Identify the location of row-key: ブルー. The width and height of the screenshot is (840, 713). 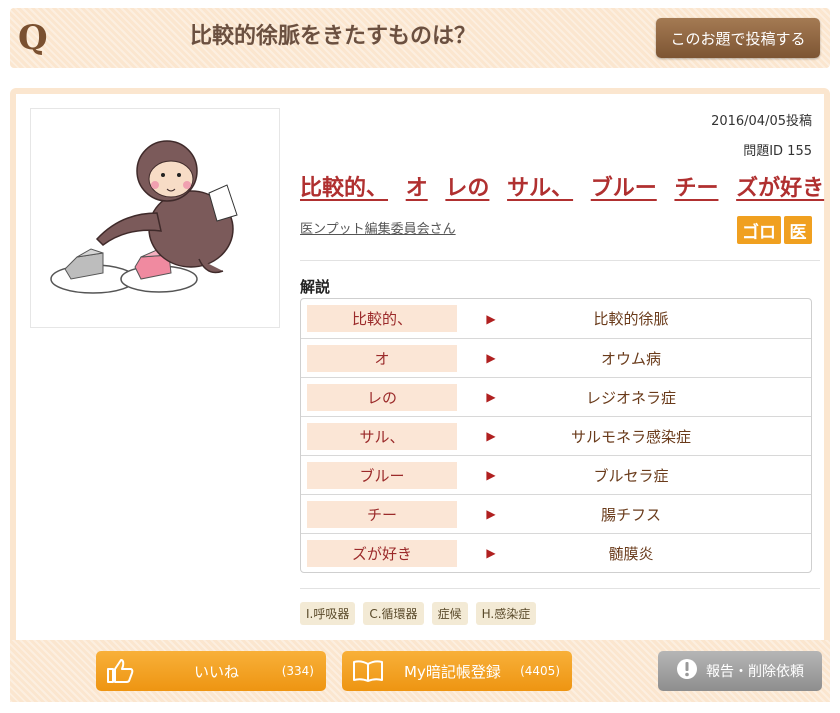
(382, 475).